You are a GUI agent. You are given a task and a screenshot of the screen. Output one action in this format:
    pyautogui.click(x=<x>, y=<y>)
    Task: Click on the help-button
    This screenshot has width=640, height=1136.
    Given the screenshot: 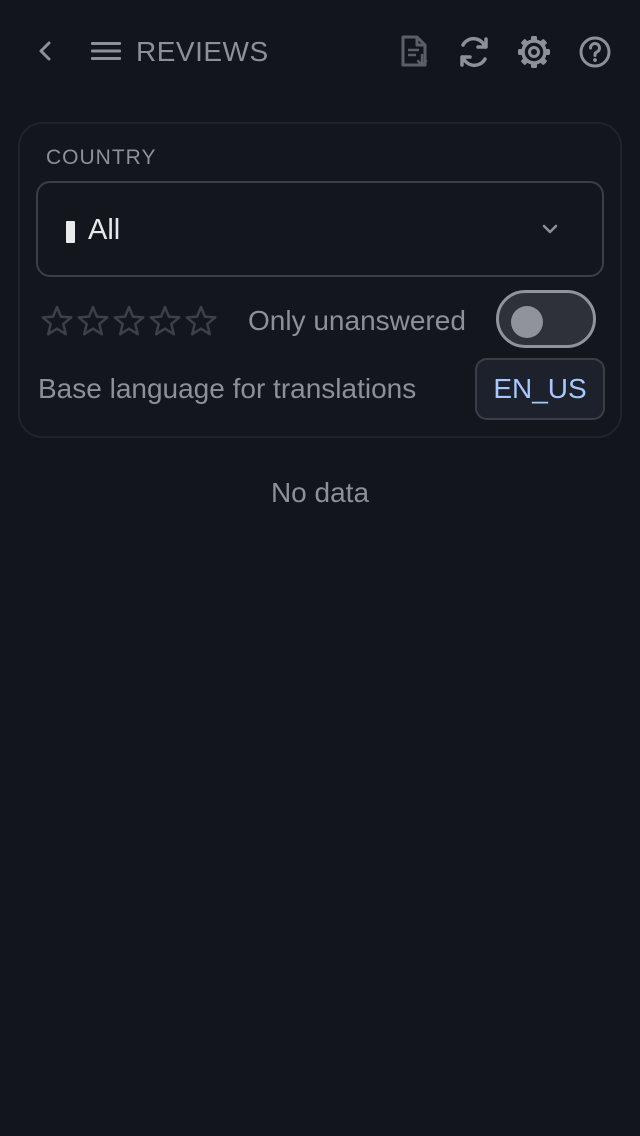 What is the action you would take?
    pyautogui.click(x=595, y=52)
    